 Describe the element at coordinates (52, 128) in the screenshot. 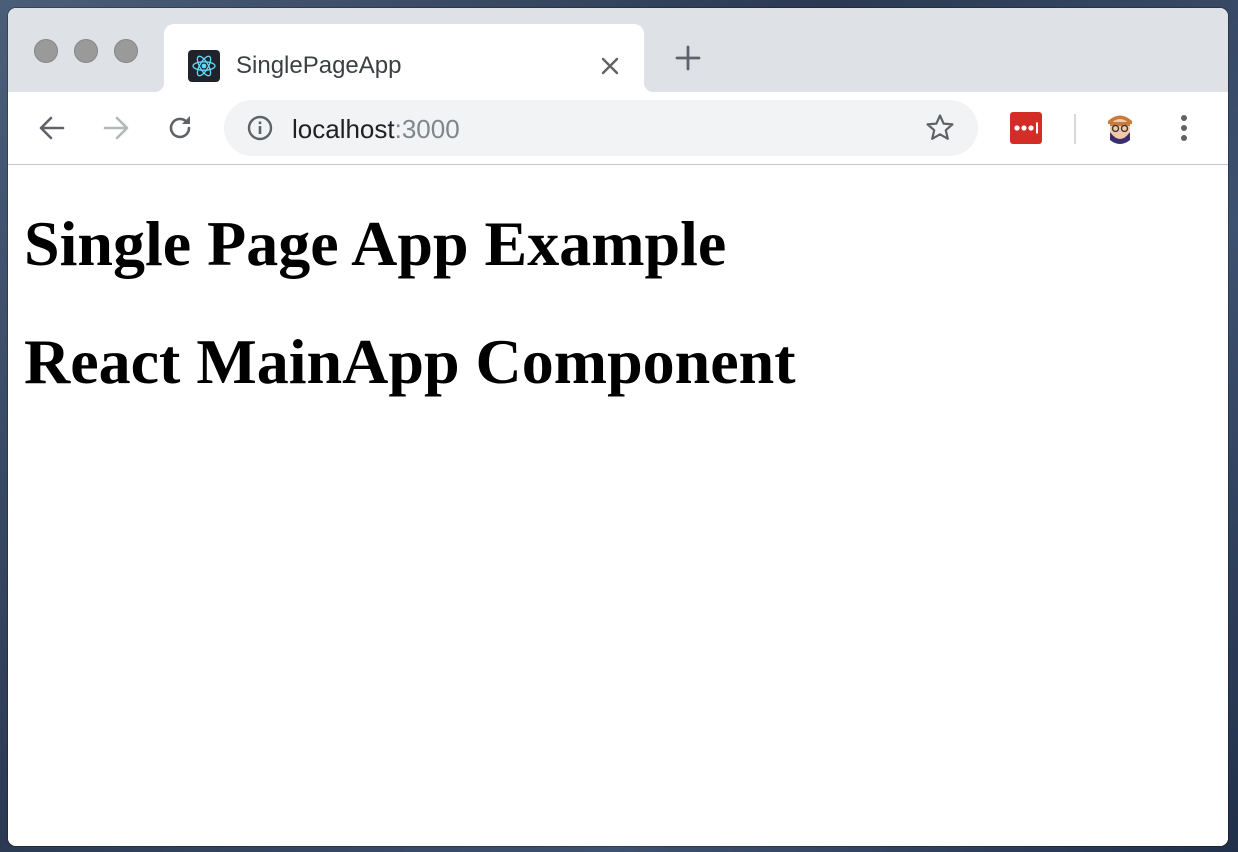

I see `arrow-left-icon` at that location.